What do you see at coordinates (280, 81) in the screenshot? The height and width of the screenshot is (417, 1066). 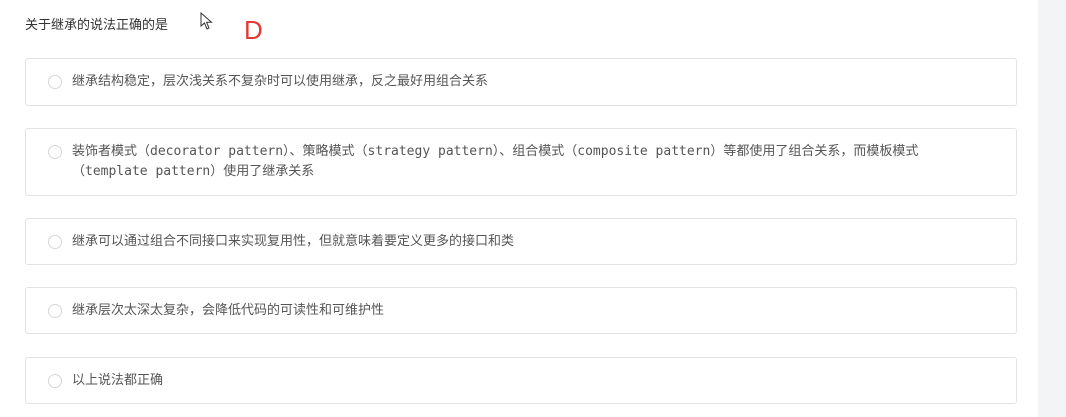 I see `option-label: 继承结构稳定，层次浅关系不复杂时可以使用继承，反之最好用组合关系` at bounding box center [280, 81].